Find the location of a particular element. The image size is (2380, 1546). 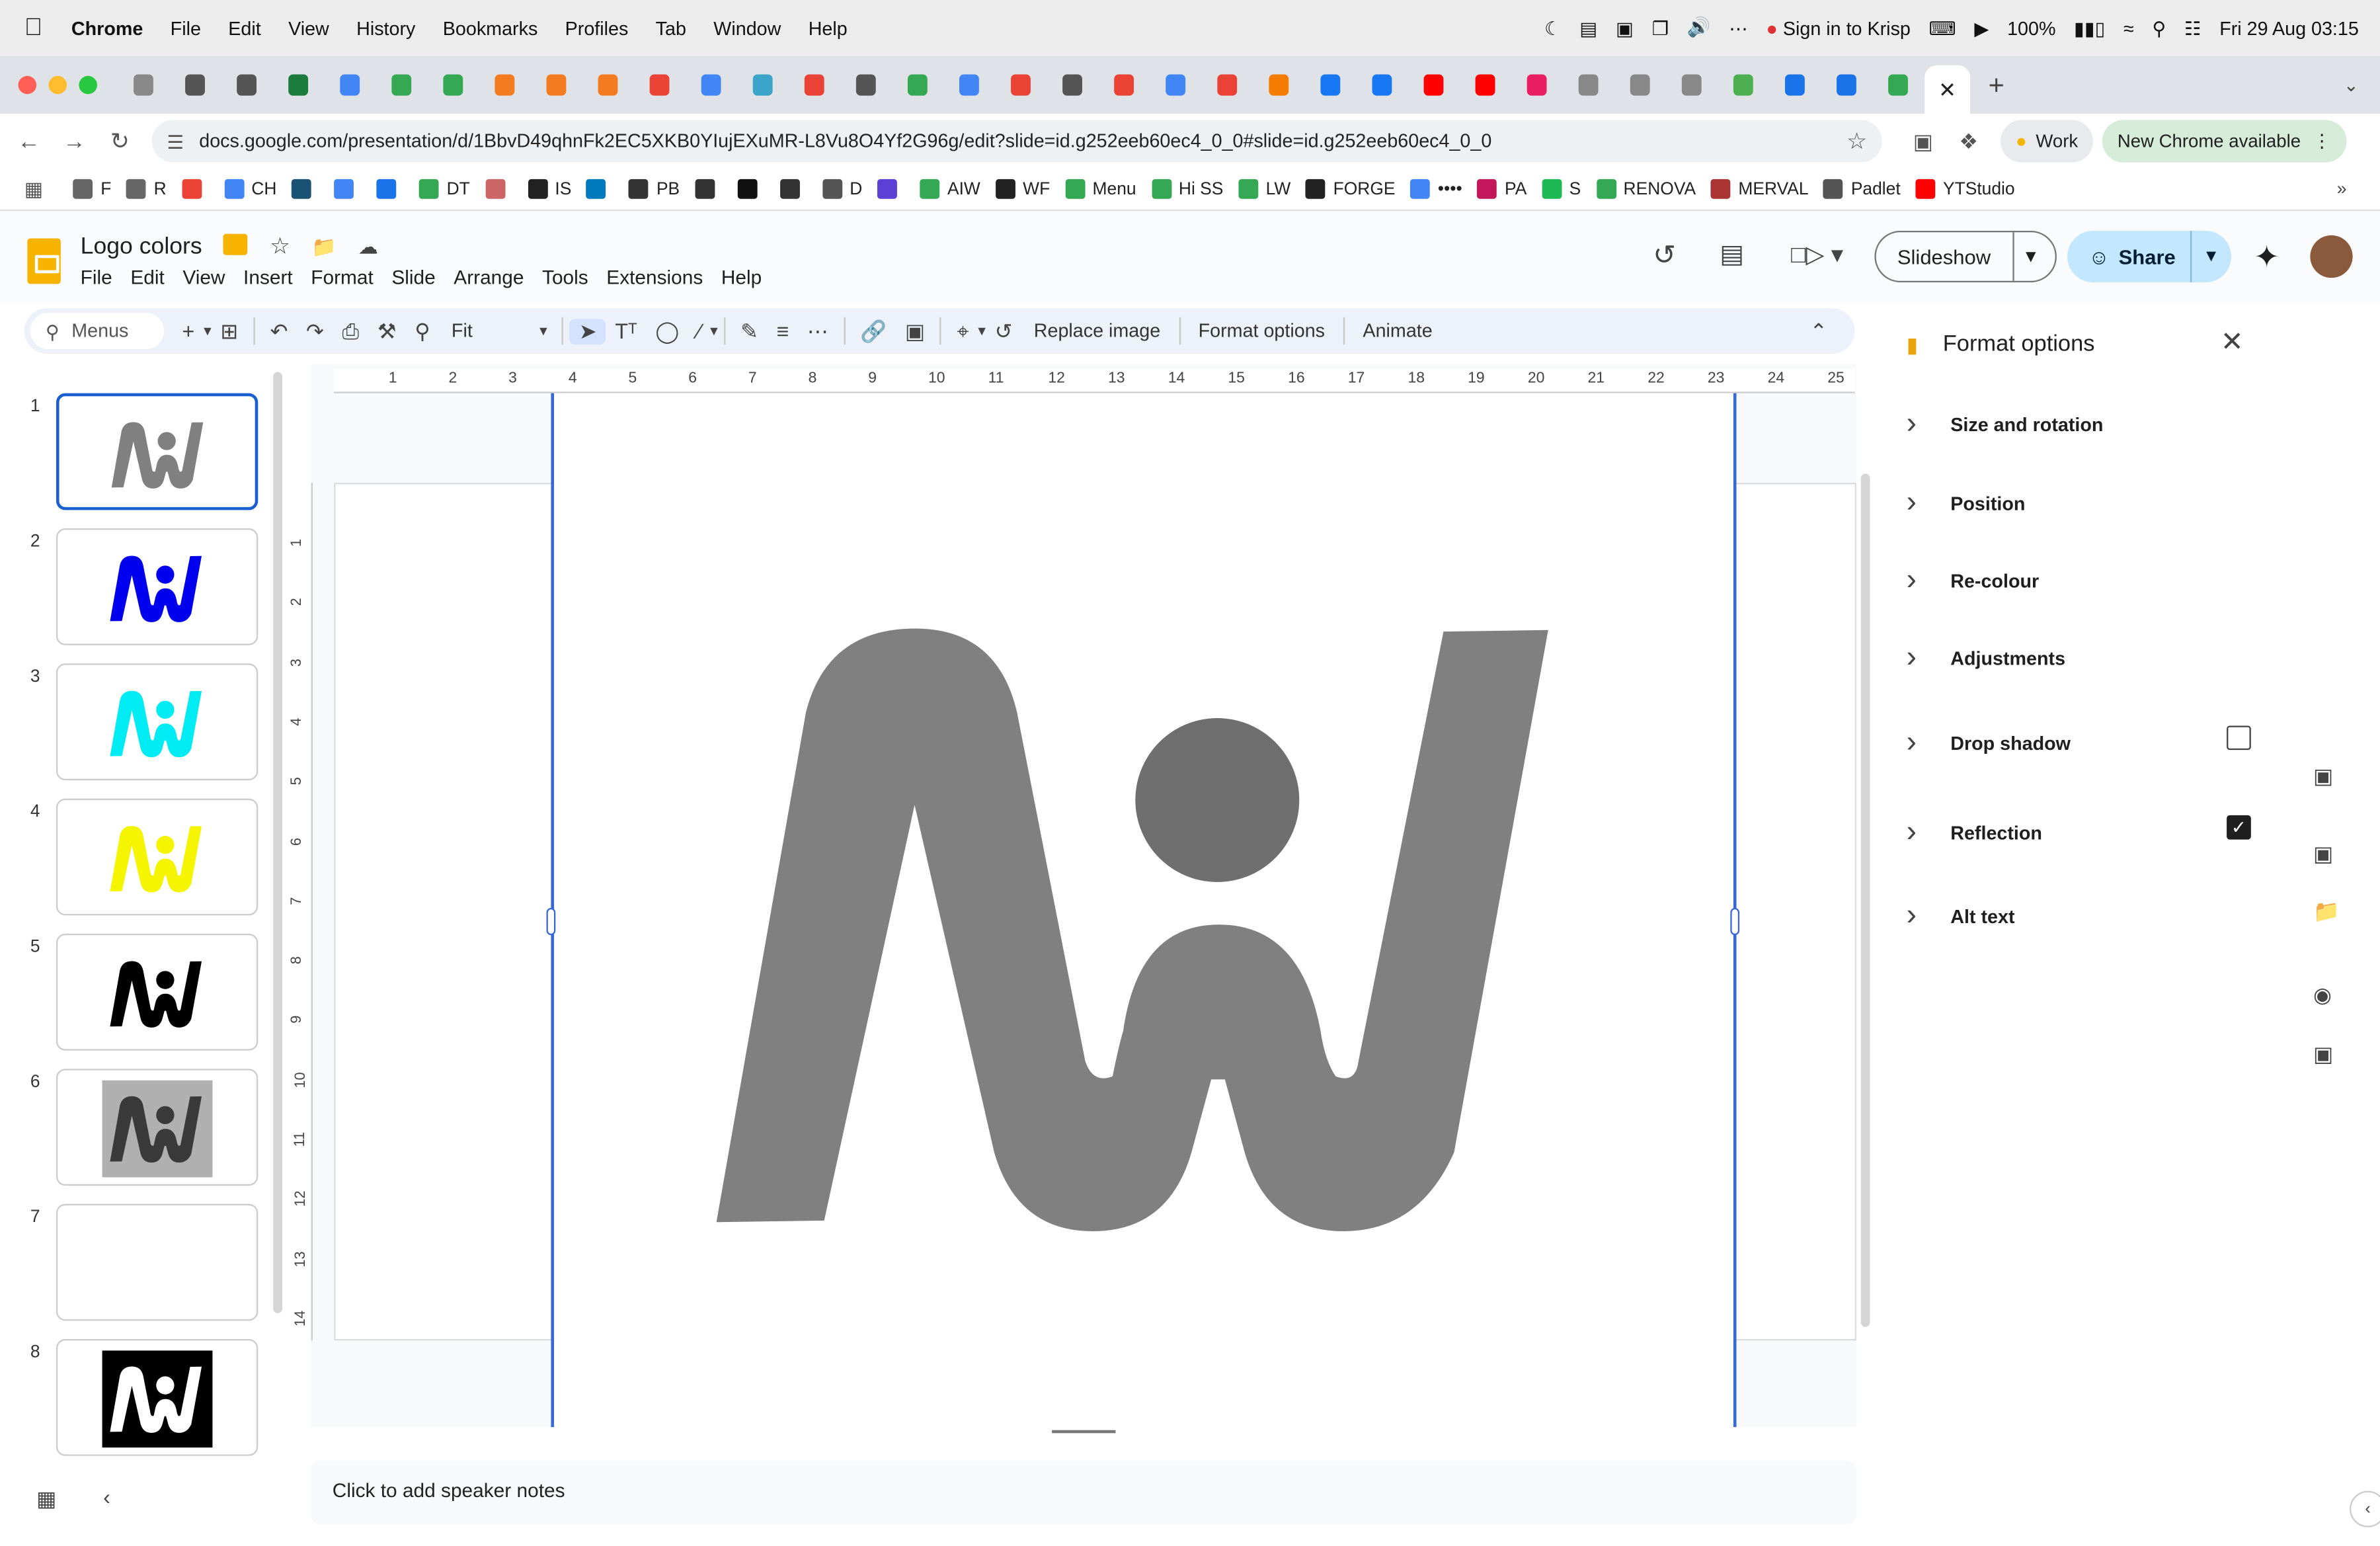

avatar is located at coordinates (2331, 256).